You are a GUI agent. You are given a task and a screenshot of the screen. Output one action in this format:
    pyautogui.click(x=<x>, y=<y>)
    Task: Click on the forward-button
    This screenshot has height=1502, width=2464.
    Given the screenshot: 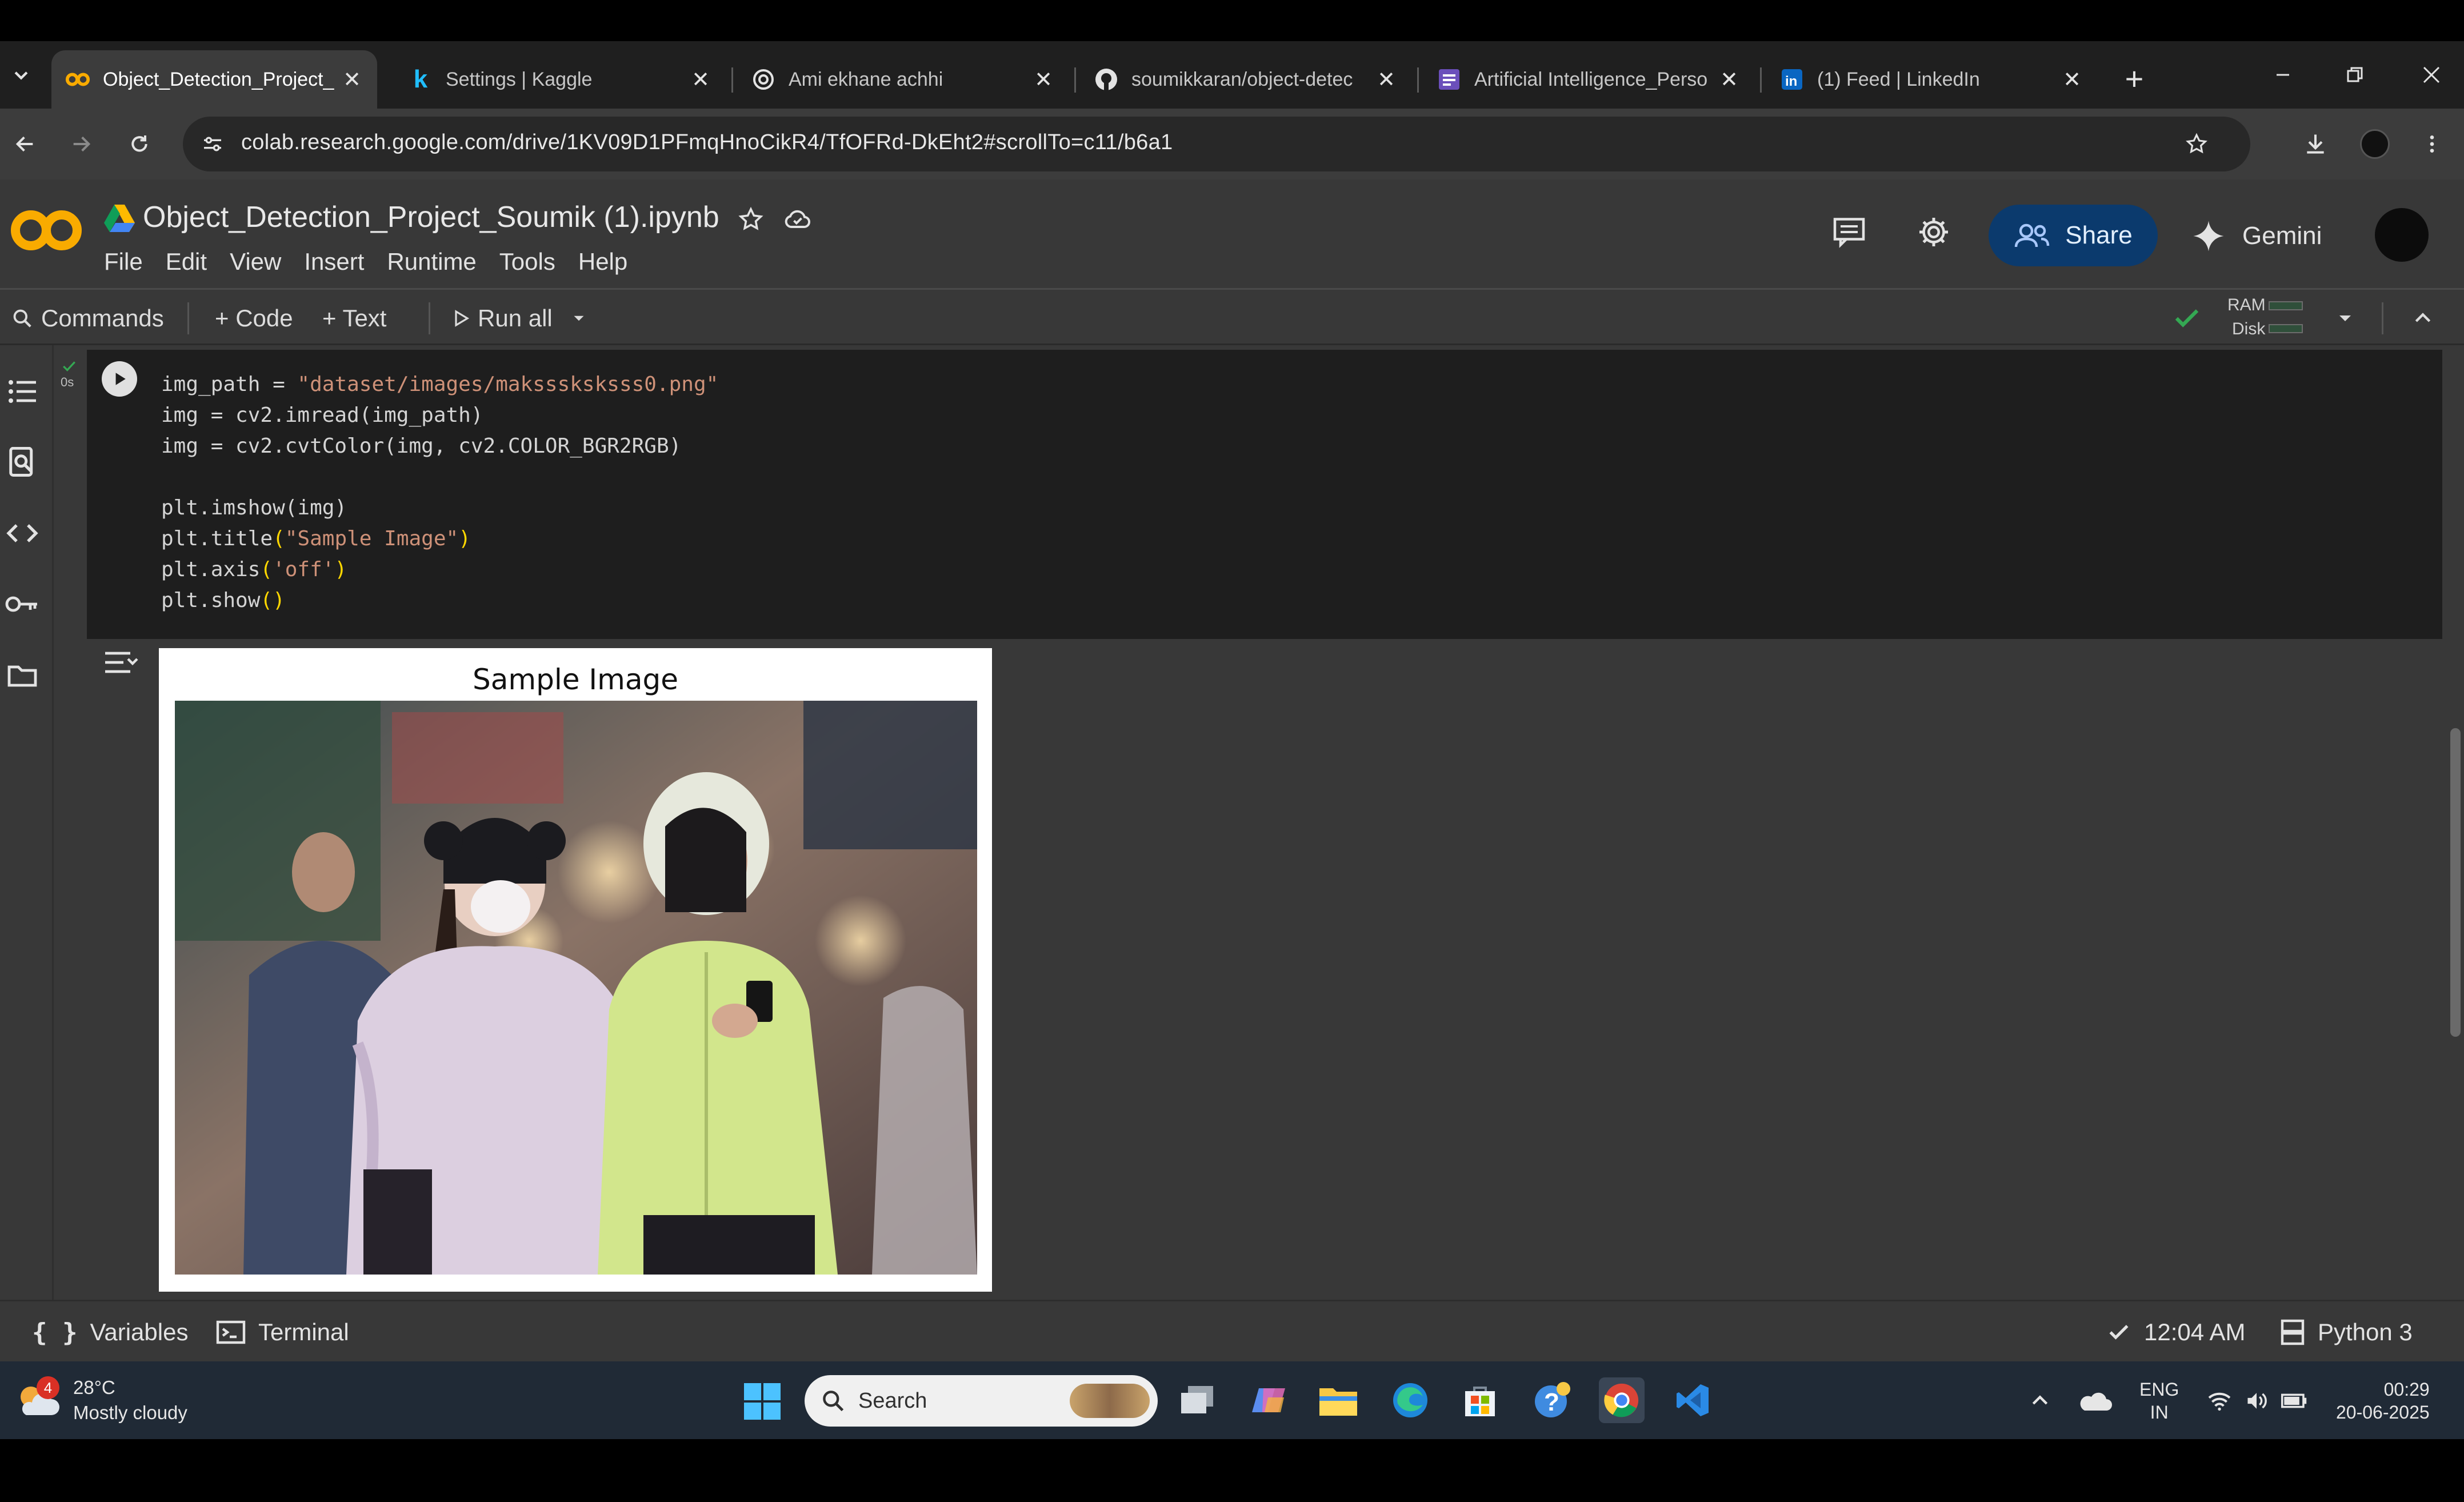 What is the action you would take?
    pyautogui.click(x=81, y=144)
    